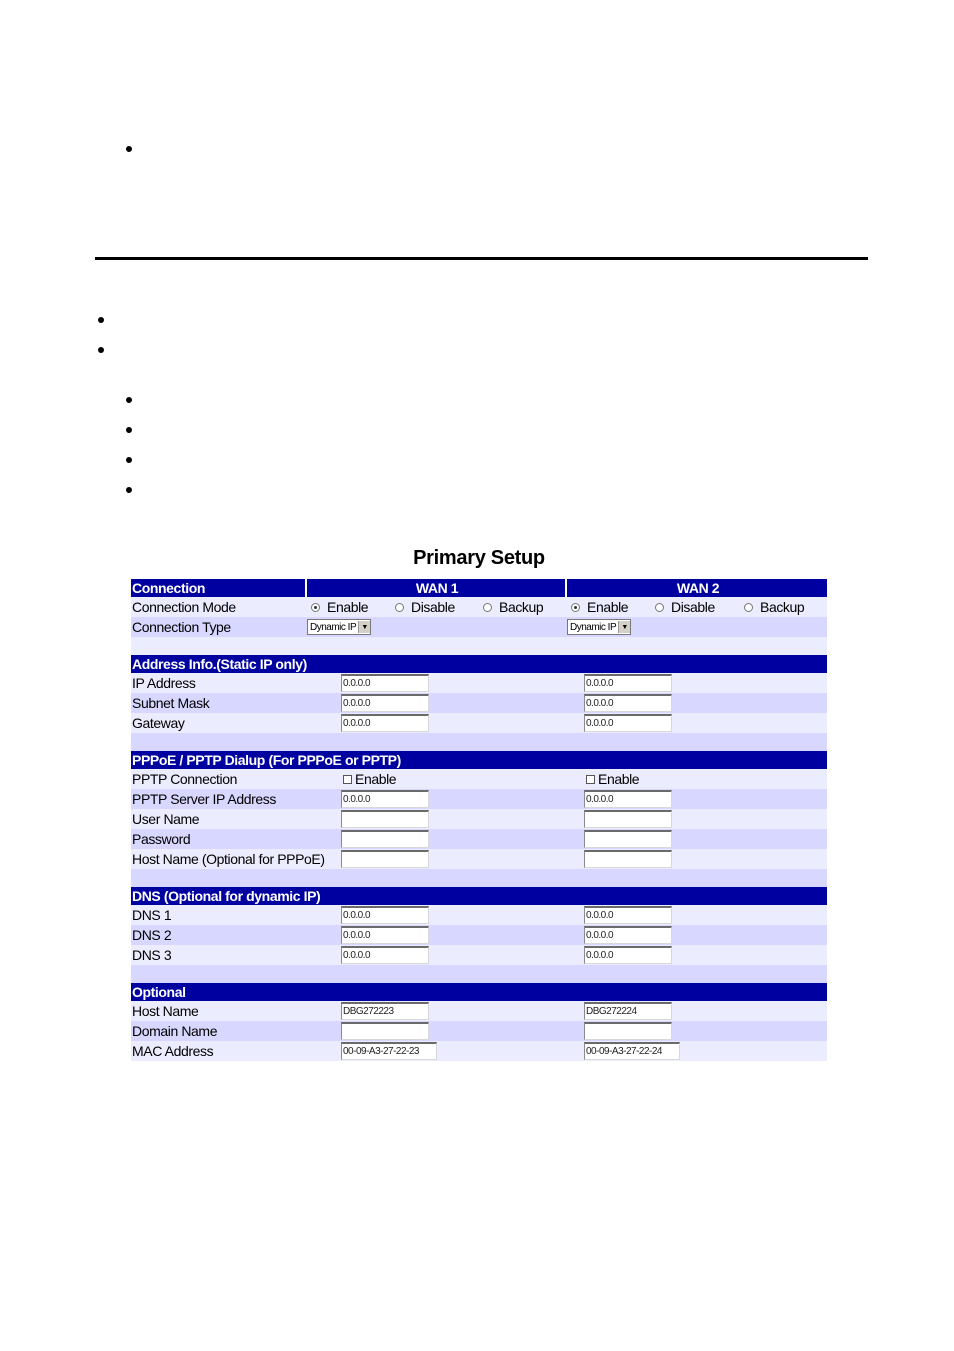 The height and width of the screenshot is (1351, 954). Describe the element at coordinates (481, 258) in the screenshot. I see `section-divider` at that location.